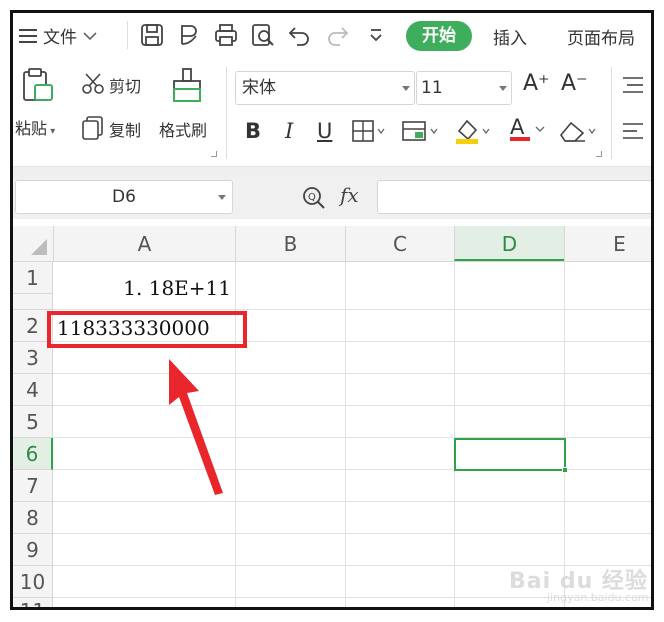  Describe the element at coordinates (633, 131) in the screenshot. I see `align-left-icon` at that location.